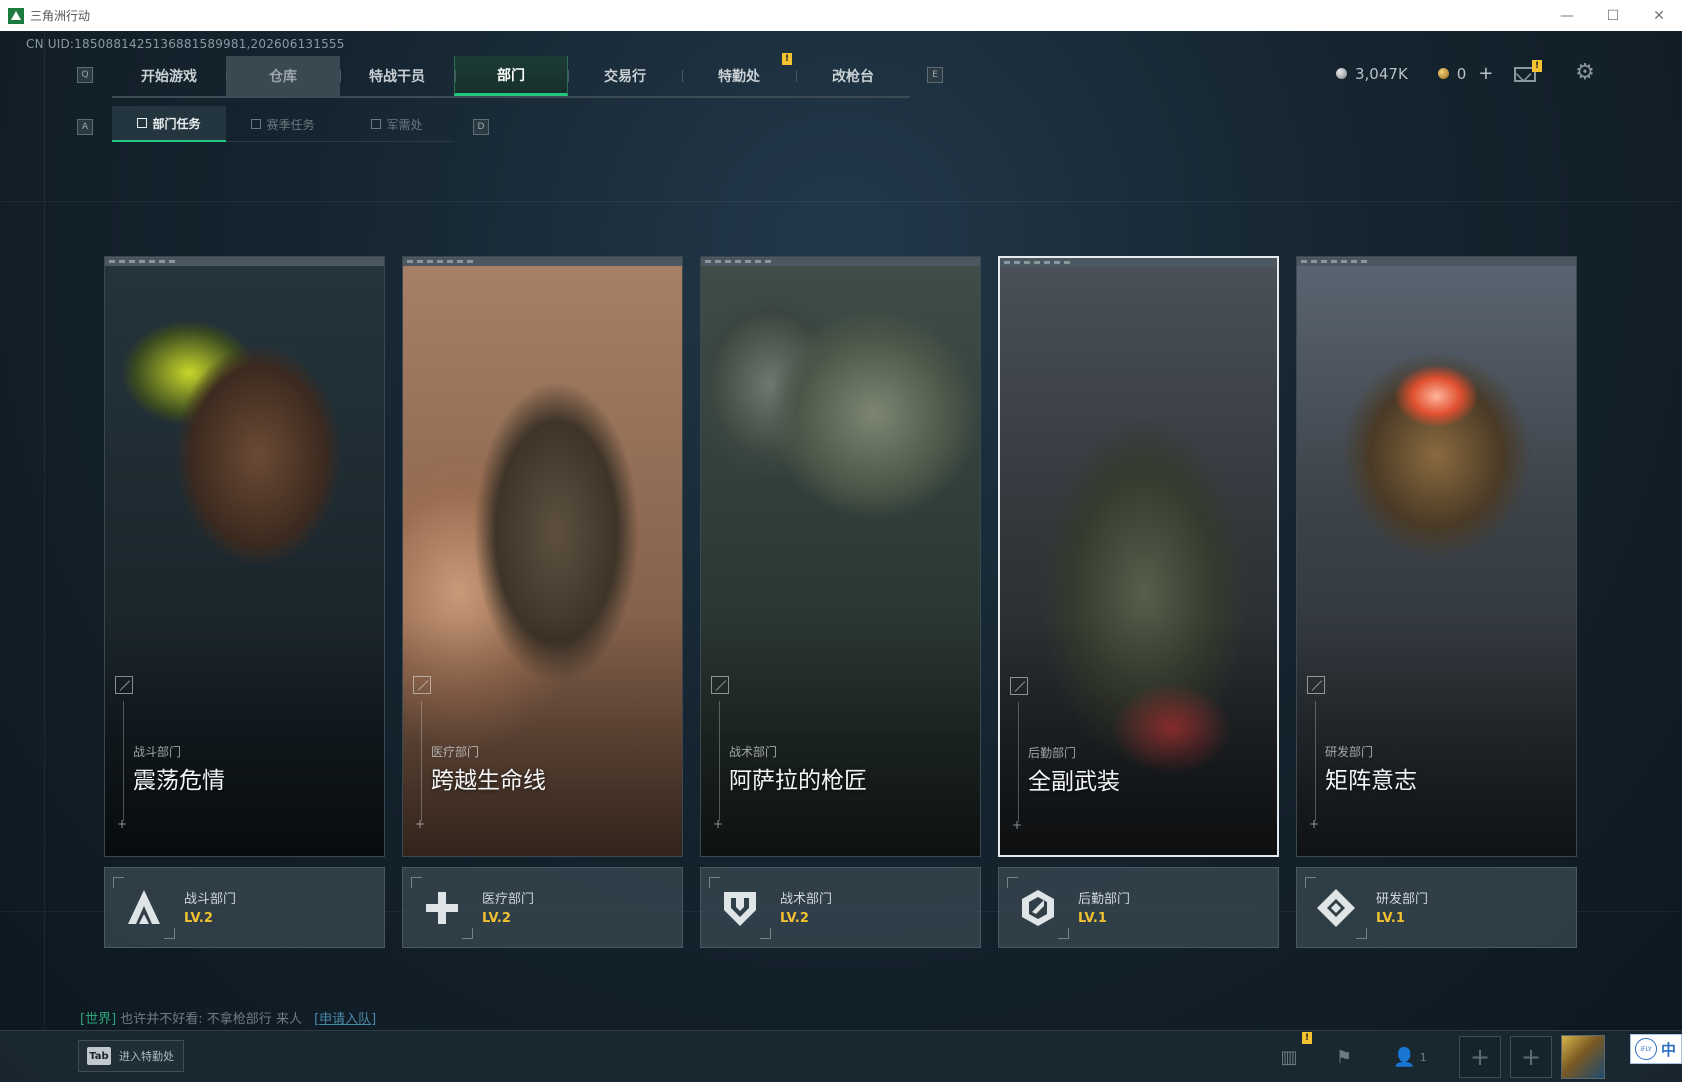 The height and width of the screenshot is (1082, 1682). Describe the element at coordinates (211, 1019) in the screenshot. I see `chat-message: 也许并不好看: 不拿枪部行 来人` at that location.